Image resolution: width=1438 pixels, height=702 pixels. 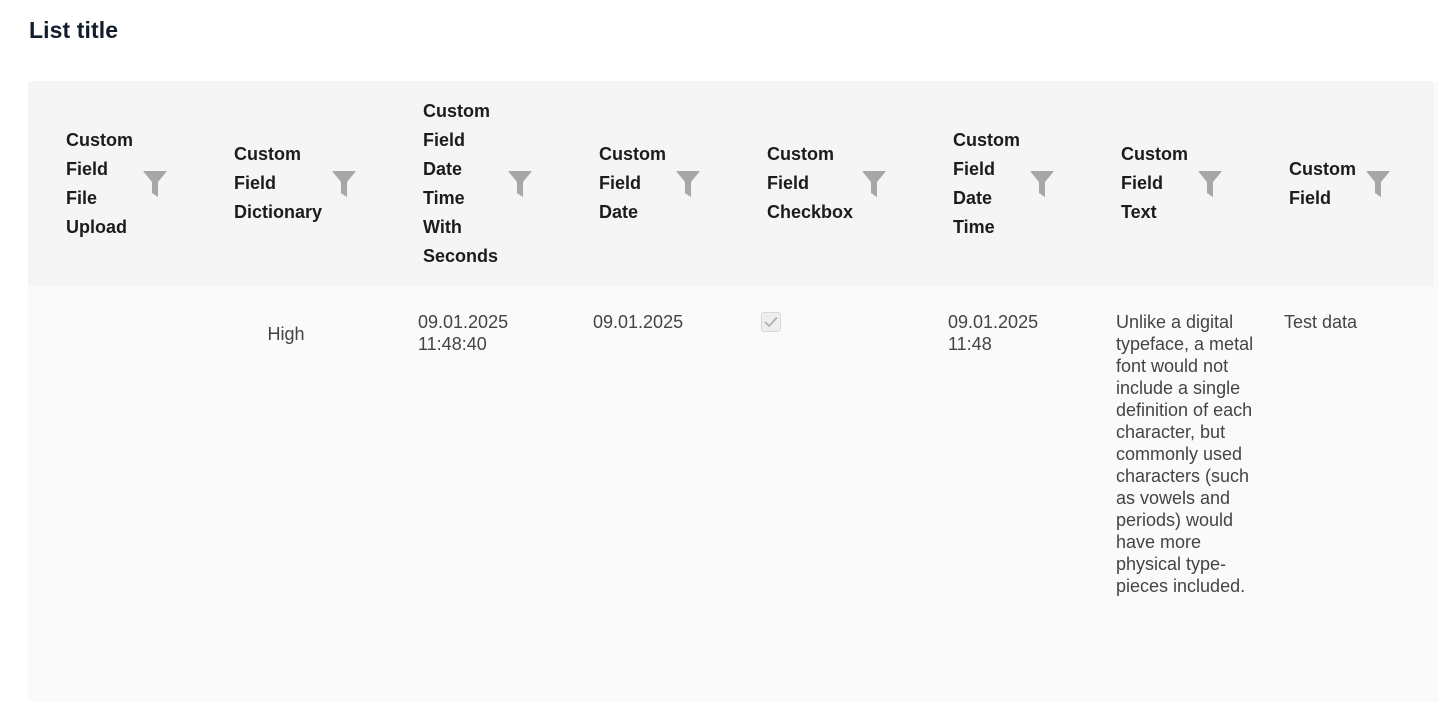 I want to click on column-header-label: Custom Field File Upload, so click(x=99, y=183).